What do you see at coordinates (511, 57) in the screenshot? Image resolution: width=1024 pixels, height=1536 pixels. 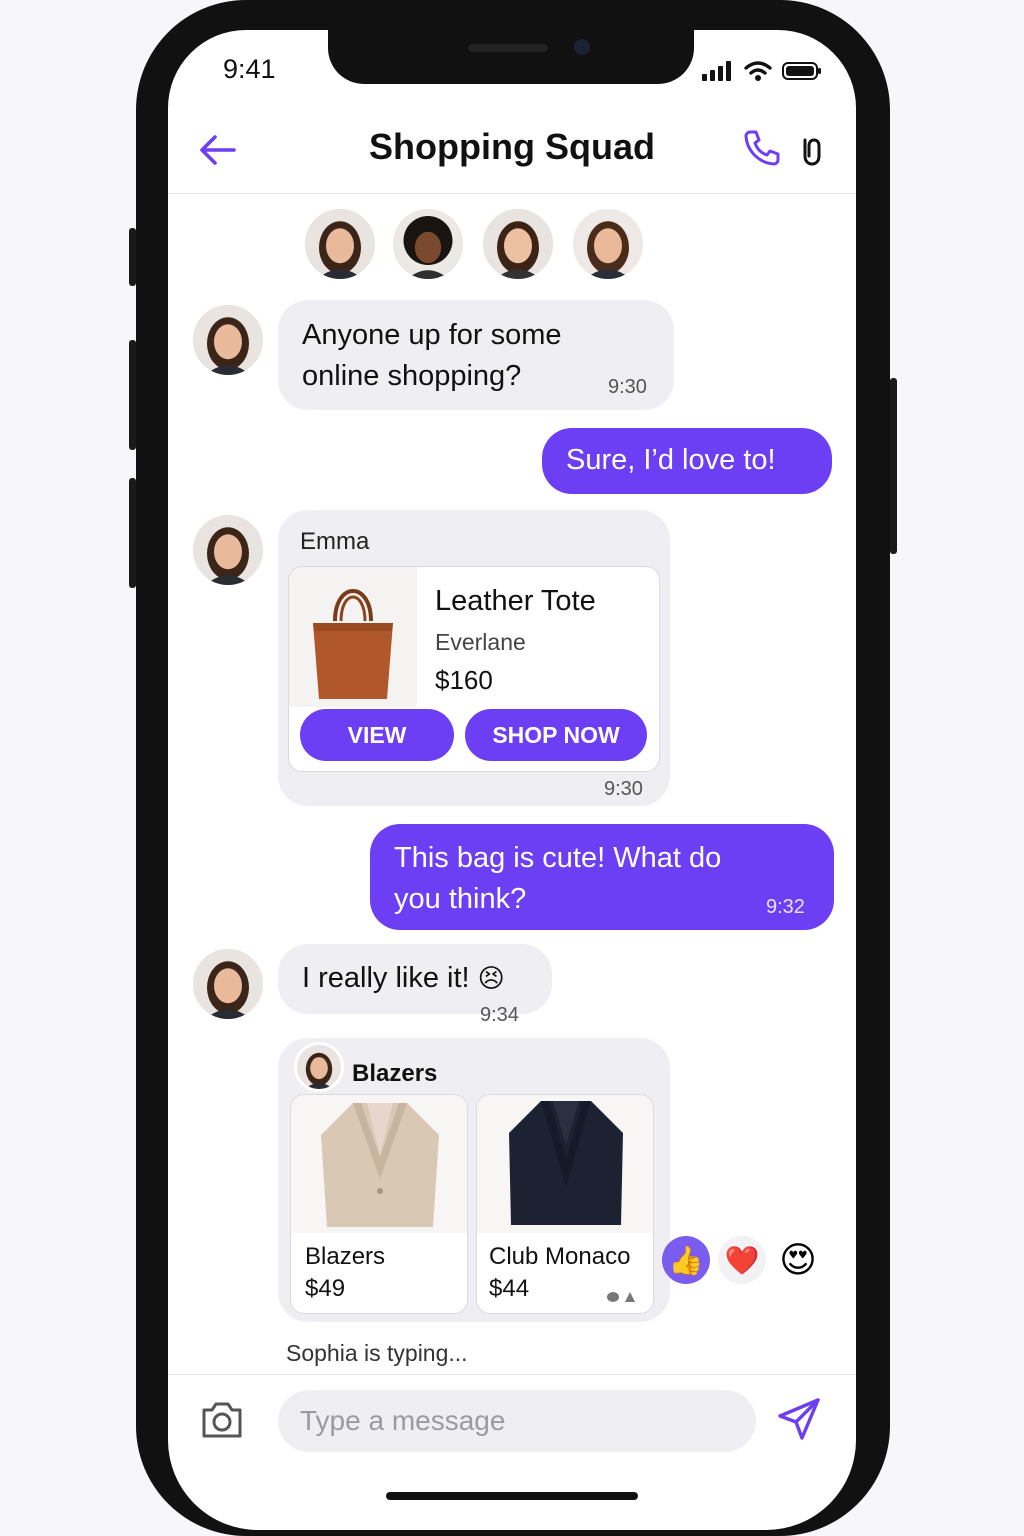 I see `notch` at bounding box center [511, 57].